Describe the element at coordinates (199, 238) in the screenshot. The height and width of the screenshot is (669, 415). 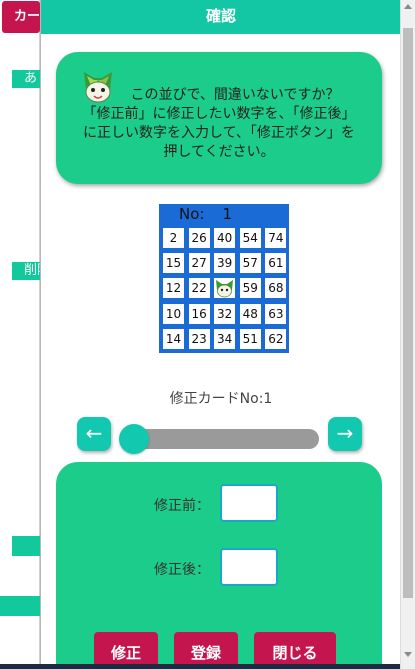
I see `bingo-cell: 26` at that location.